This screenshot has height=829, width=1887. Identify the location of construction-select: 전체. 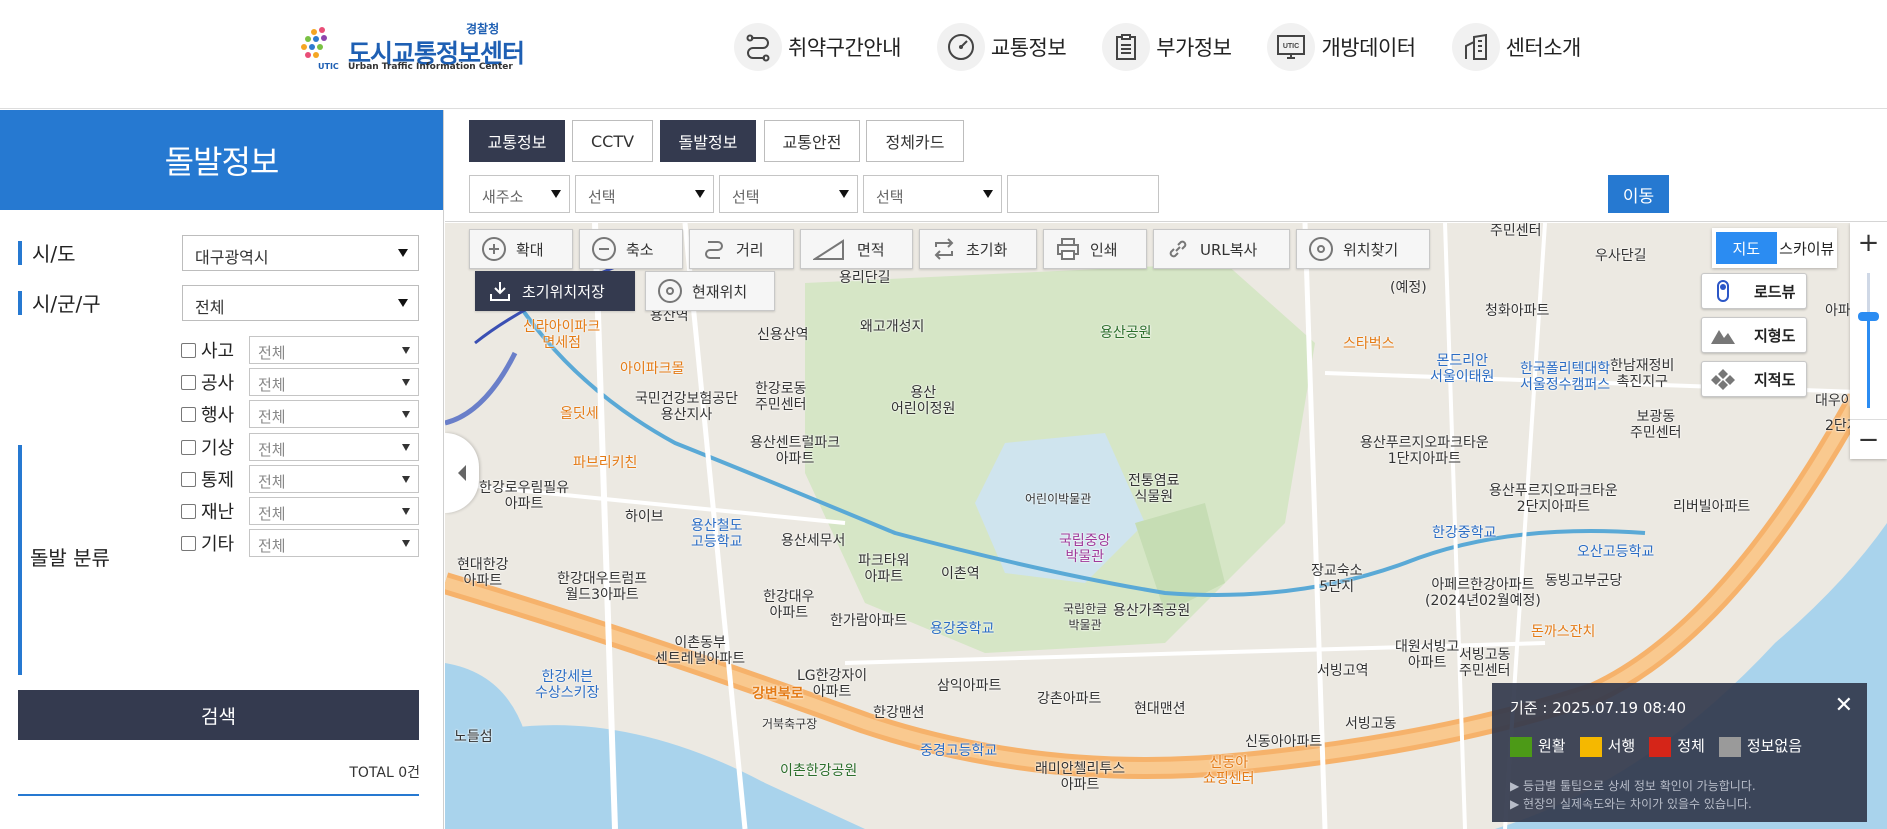
(334, 382).